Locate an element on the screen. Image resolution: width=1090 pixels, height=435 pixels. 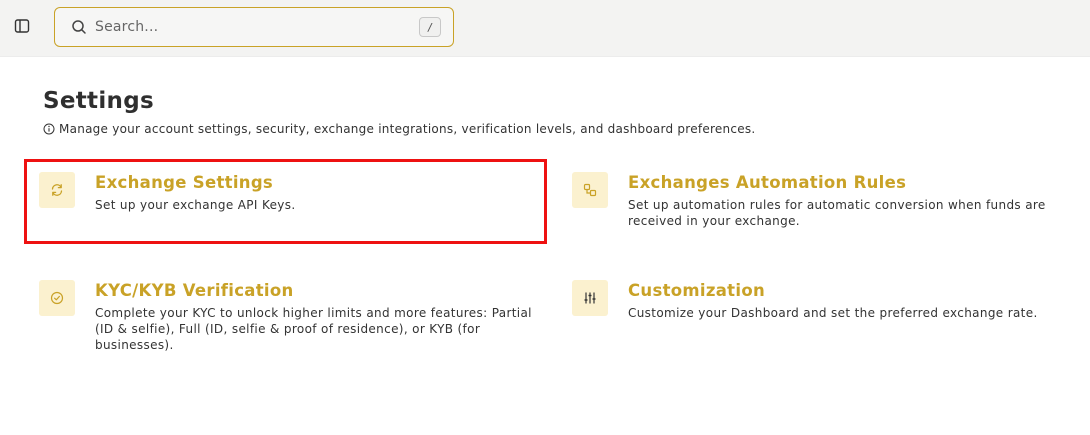
card-title: Customization is located at coordinates (697, 290).